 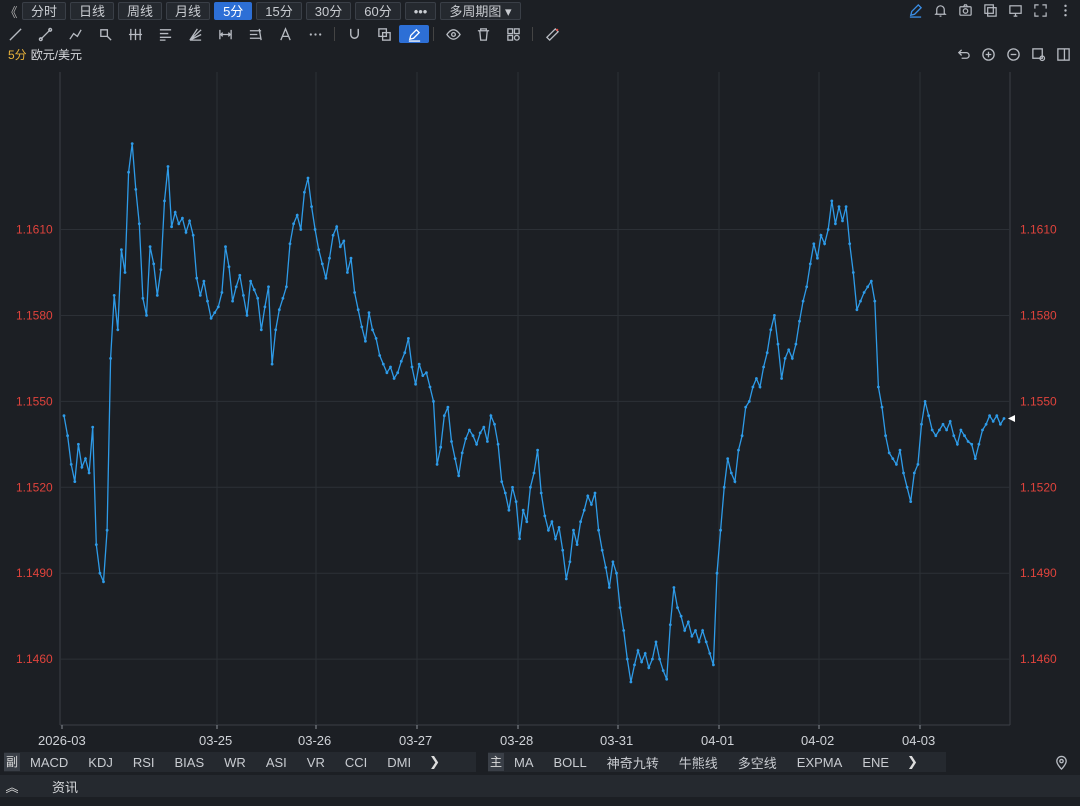 I want to click on indicator-dmi: DMI, so click(x=399, y=762).